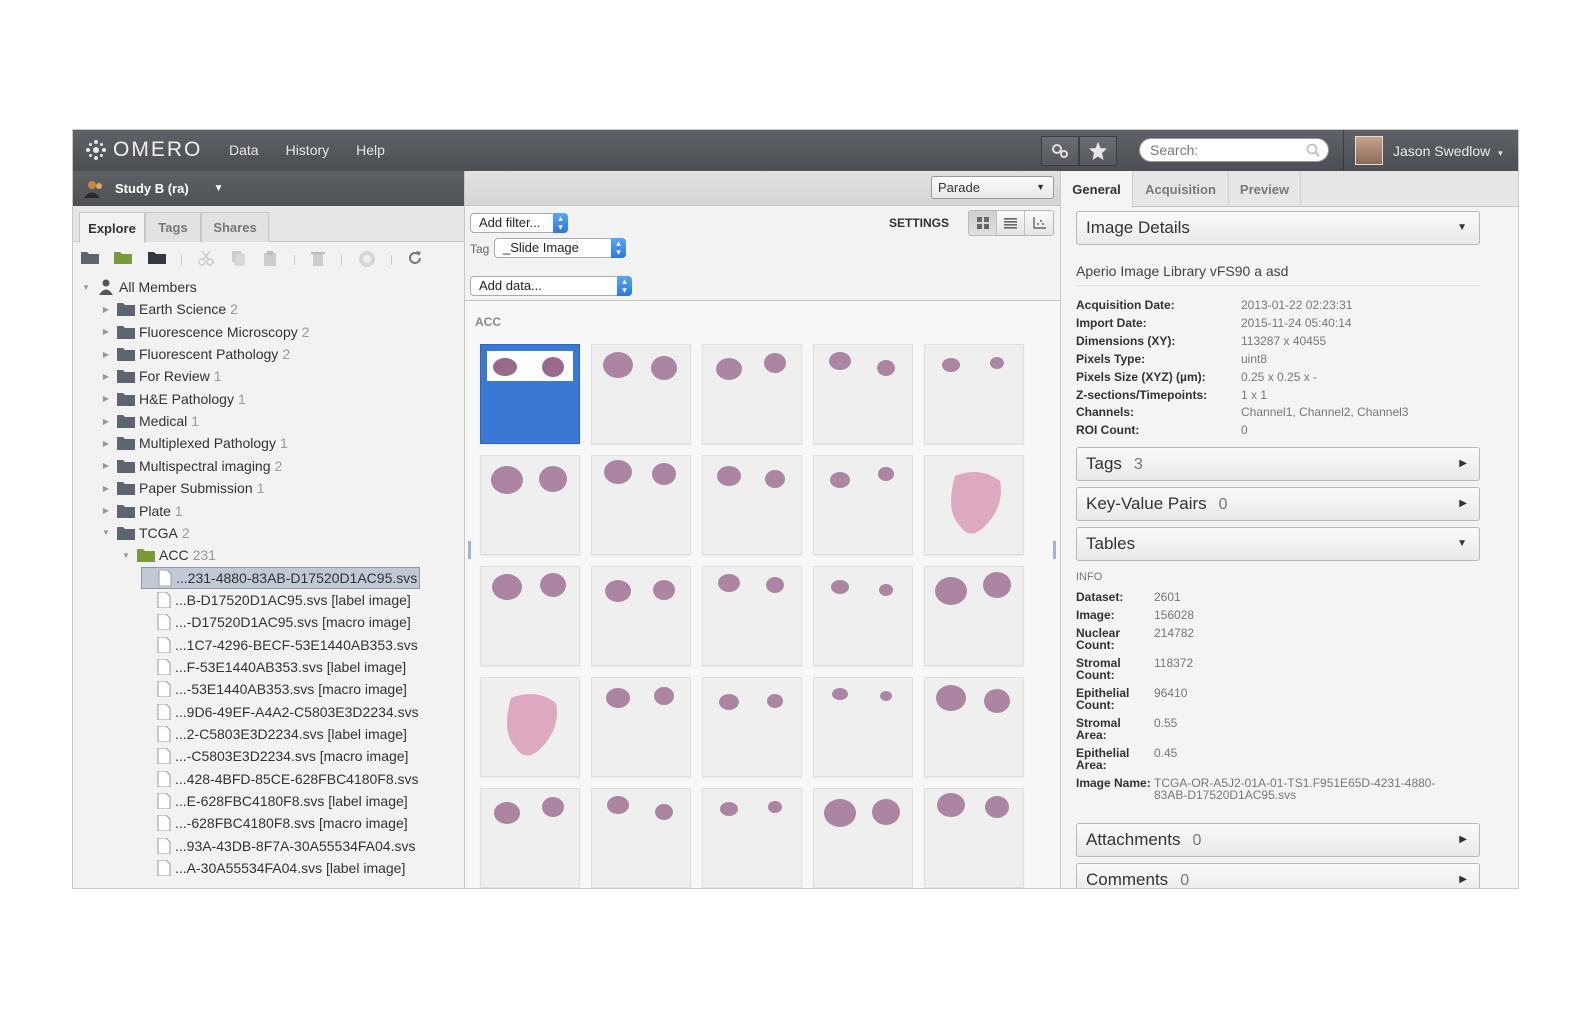  Describe the element at coordinates (1011, 223) in the screenshot. I see `list-view-button` at that location.